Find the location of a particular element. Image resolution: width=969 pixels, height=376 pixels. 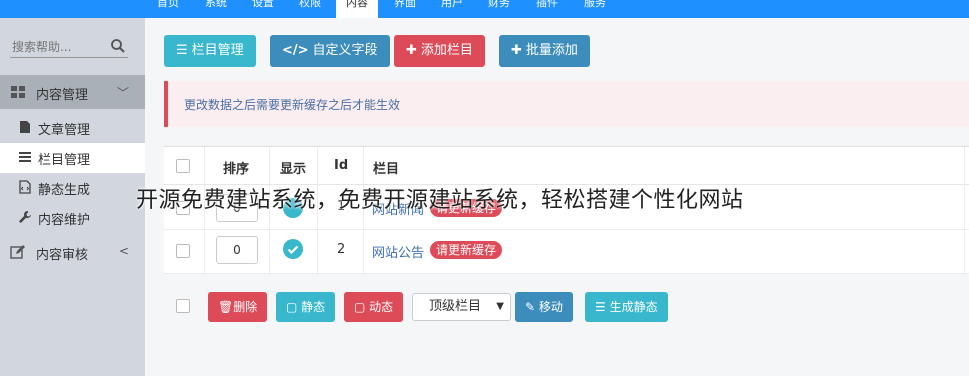

nav-finance: 财务 is located at coordinates (499, 9).